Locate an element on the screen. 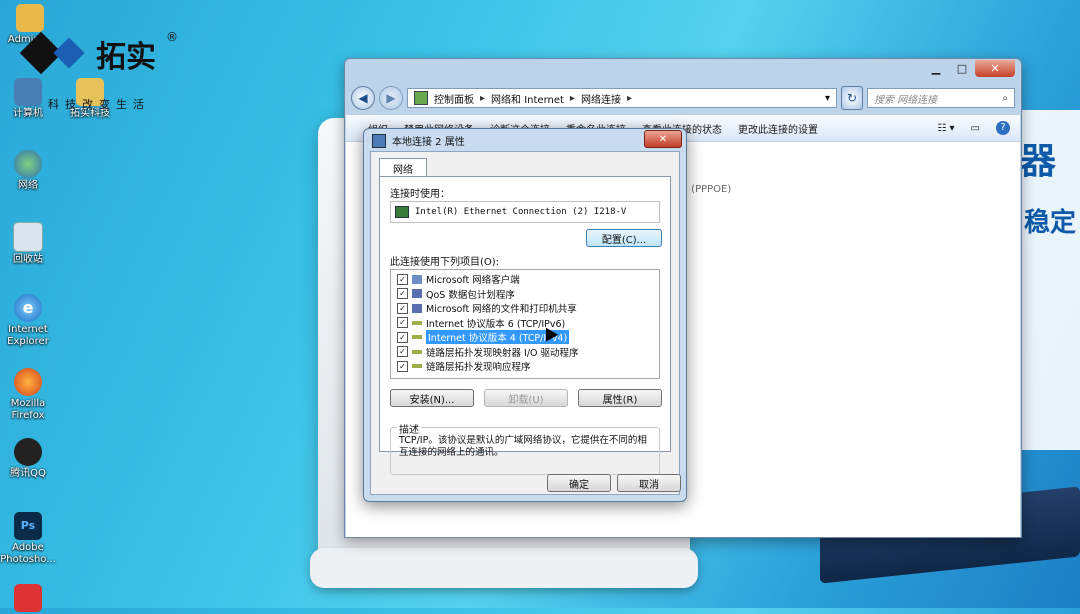 Image resolution: width=1080 pixels, height=614 pixels. address-bar: 控制面板 ▸ 网络和 Internet ▸ 网络连接 ▸ ▾ is located at coordinates (622, 98).